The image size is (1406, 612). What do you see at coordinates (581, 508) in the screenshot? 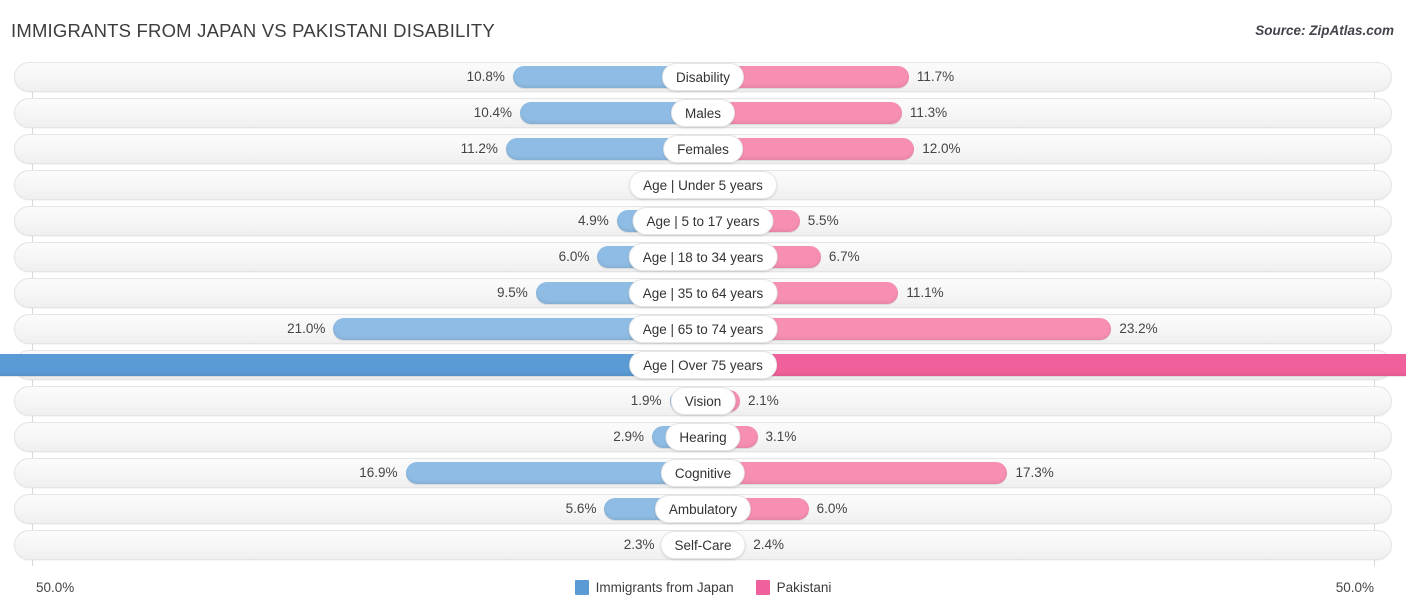
I see `value-label-left: 5.6%` at bounding box center [581, 508].